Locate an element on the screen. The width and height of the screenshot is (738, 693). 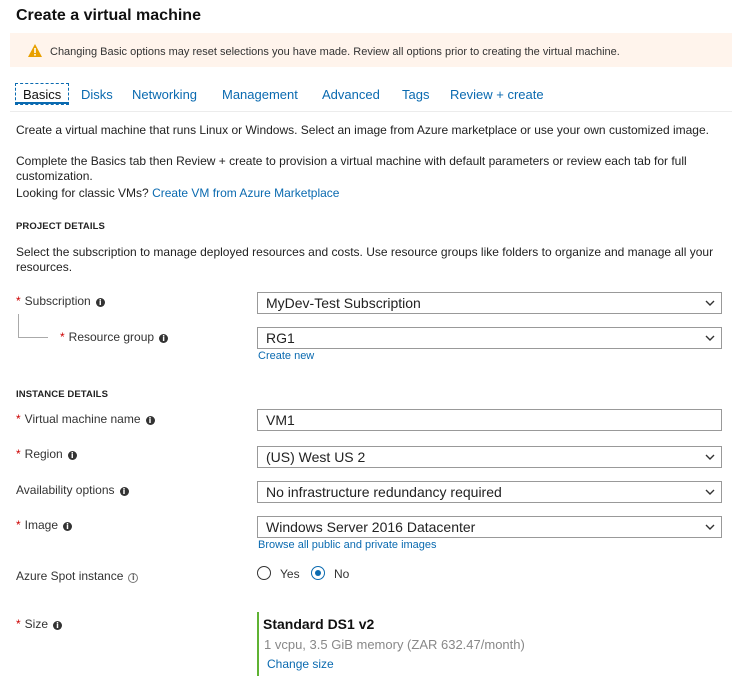
browse-images-link: Browse all public and private images is located at coordinates (347, 545).